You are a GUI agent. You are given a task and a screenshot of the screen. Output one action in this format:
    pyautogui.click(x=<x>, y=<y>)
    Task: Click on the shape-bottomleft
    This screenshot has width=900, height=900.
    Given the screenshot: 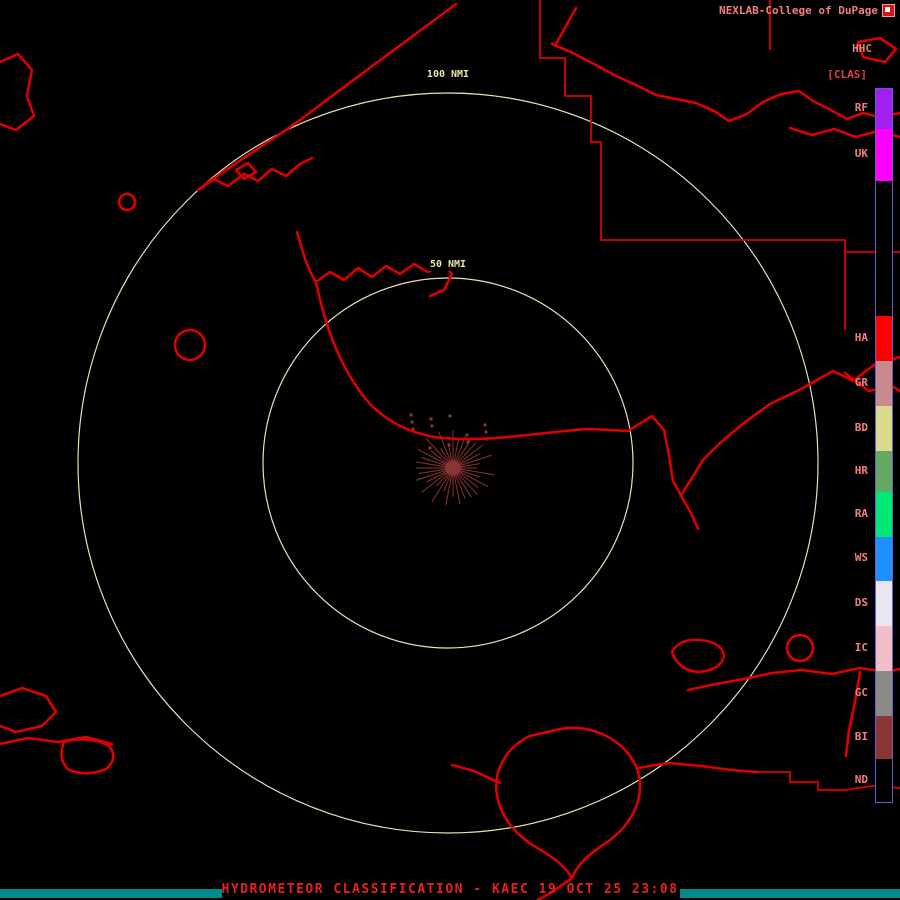 What is the action you would take?
    pyautogui.click(x=29, y=710)
    